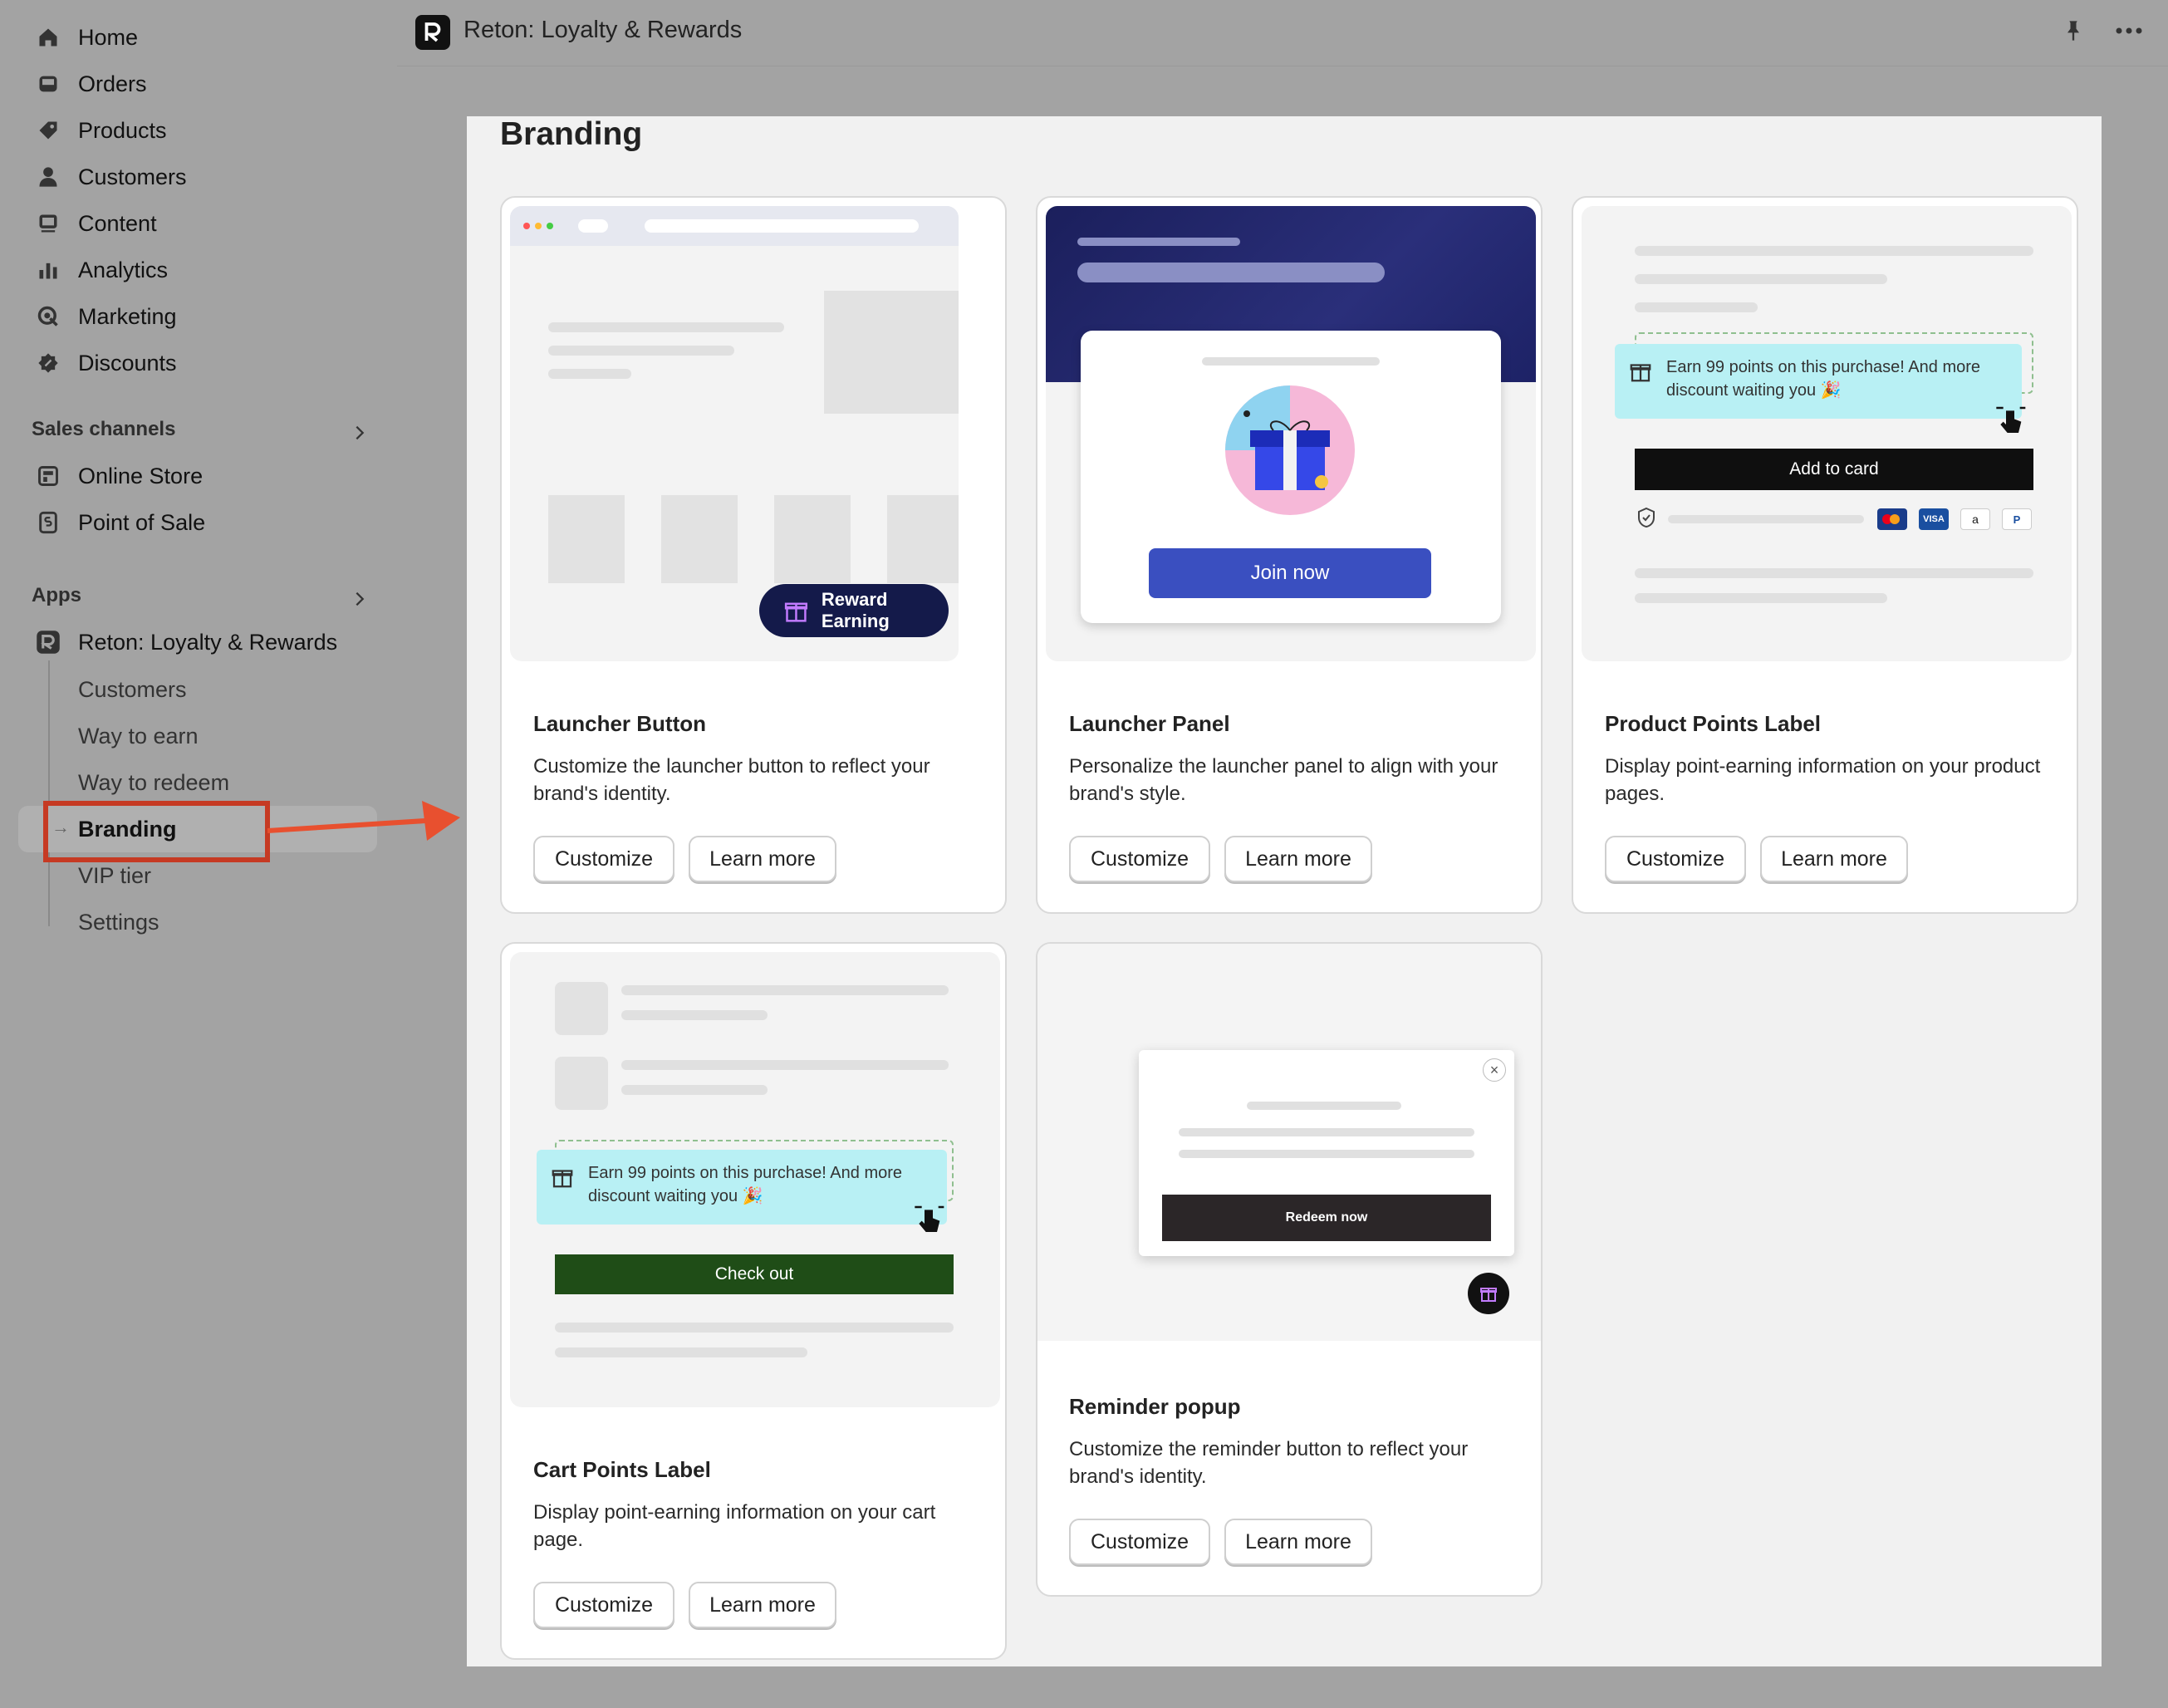  I want to click on channel-point-of-sale: Point of Sale, so click(118, 522).